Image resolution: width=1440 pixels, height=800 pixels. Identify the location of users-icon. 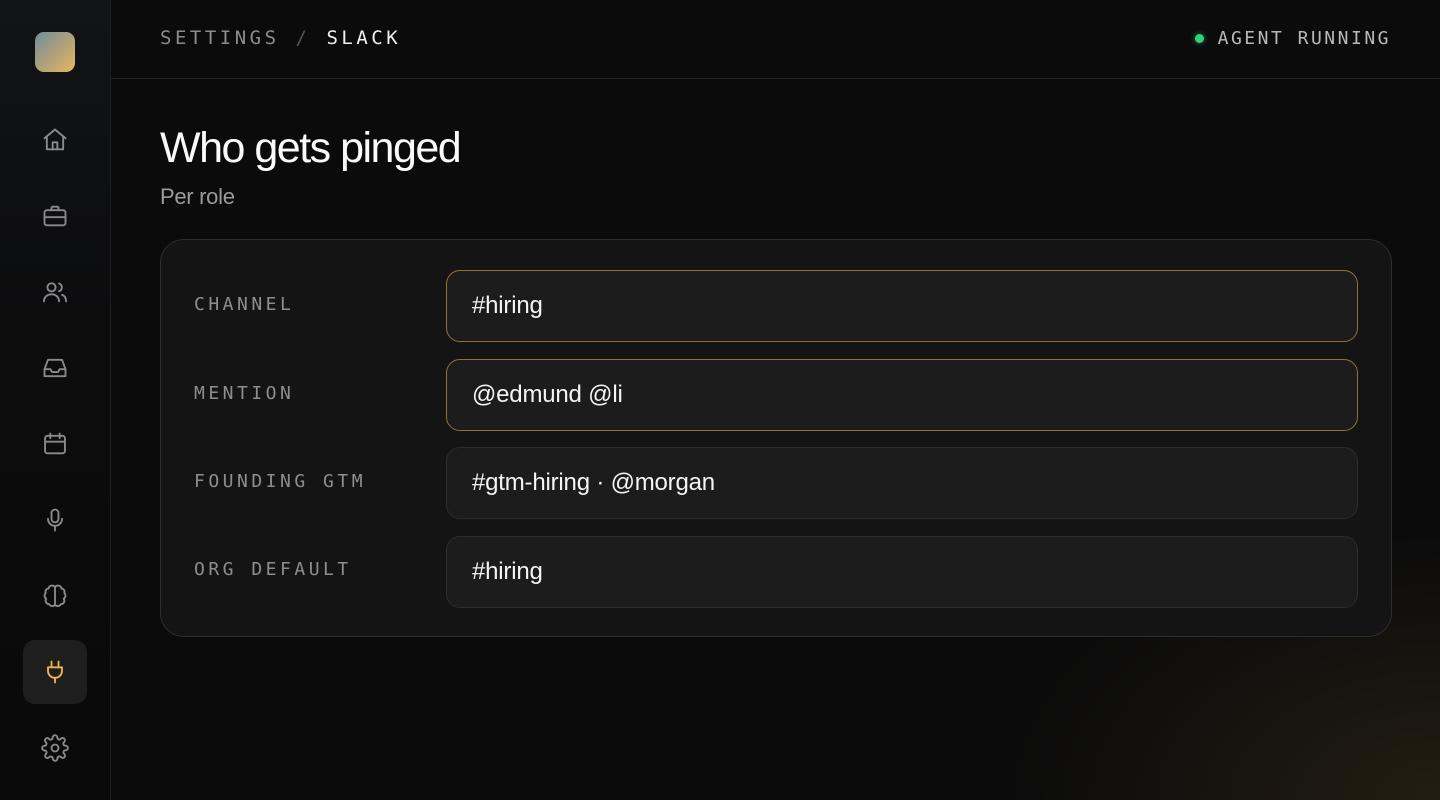
(55, 292).